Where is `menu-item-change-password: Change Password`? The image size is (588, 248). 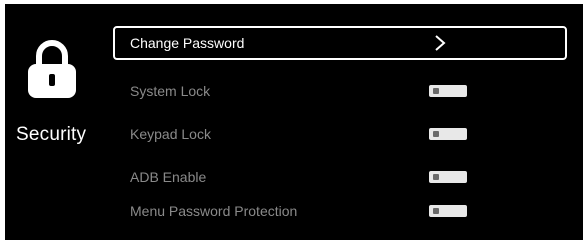
menu-item-change-password: Change Password is located at coordinates (340, 43).